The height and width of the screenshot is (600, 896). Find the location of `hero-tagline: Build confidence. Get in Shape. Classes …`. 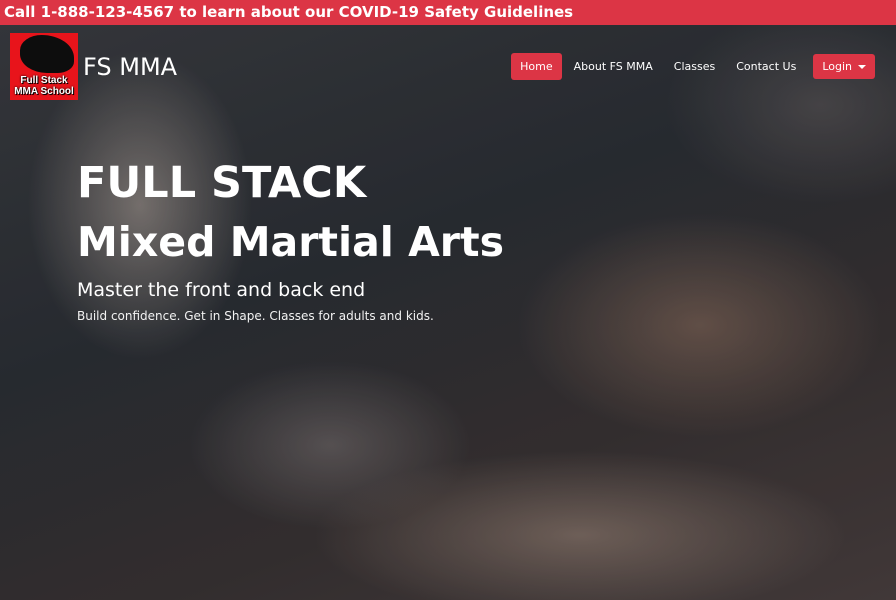

hero-tagline: Build confidence. Get in Shape. Classes … is located at coordinates (255, 316).